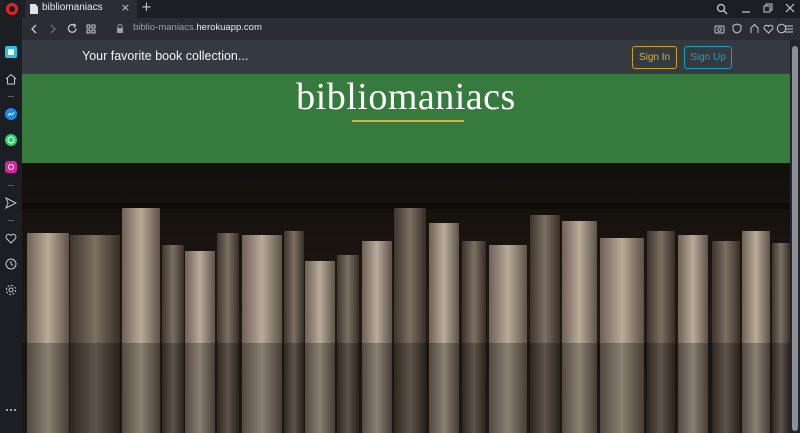 This screenshot has height=433, width=800. What do you see at coordinates (34, 29) in the screenshot?
I see `back-icon` at bounding box center [34, 29].